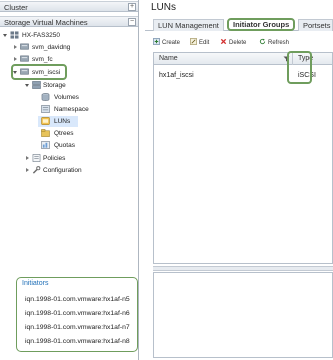 The height and width of the screenshot is (360, 333). Describe the element at coordinates (171, 43) in the screenshot. I see `create-label: Create` at that location.